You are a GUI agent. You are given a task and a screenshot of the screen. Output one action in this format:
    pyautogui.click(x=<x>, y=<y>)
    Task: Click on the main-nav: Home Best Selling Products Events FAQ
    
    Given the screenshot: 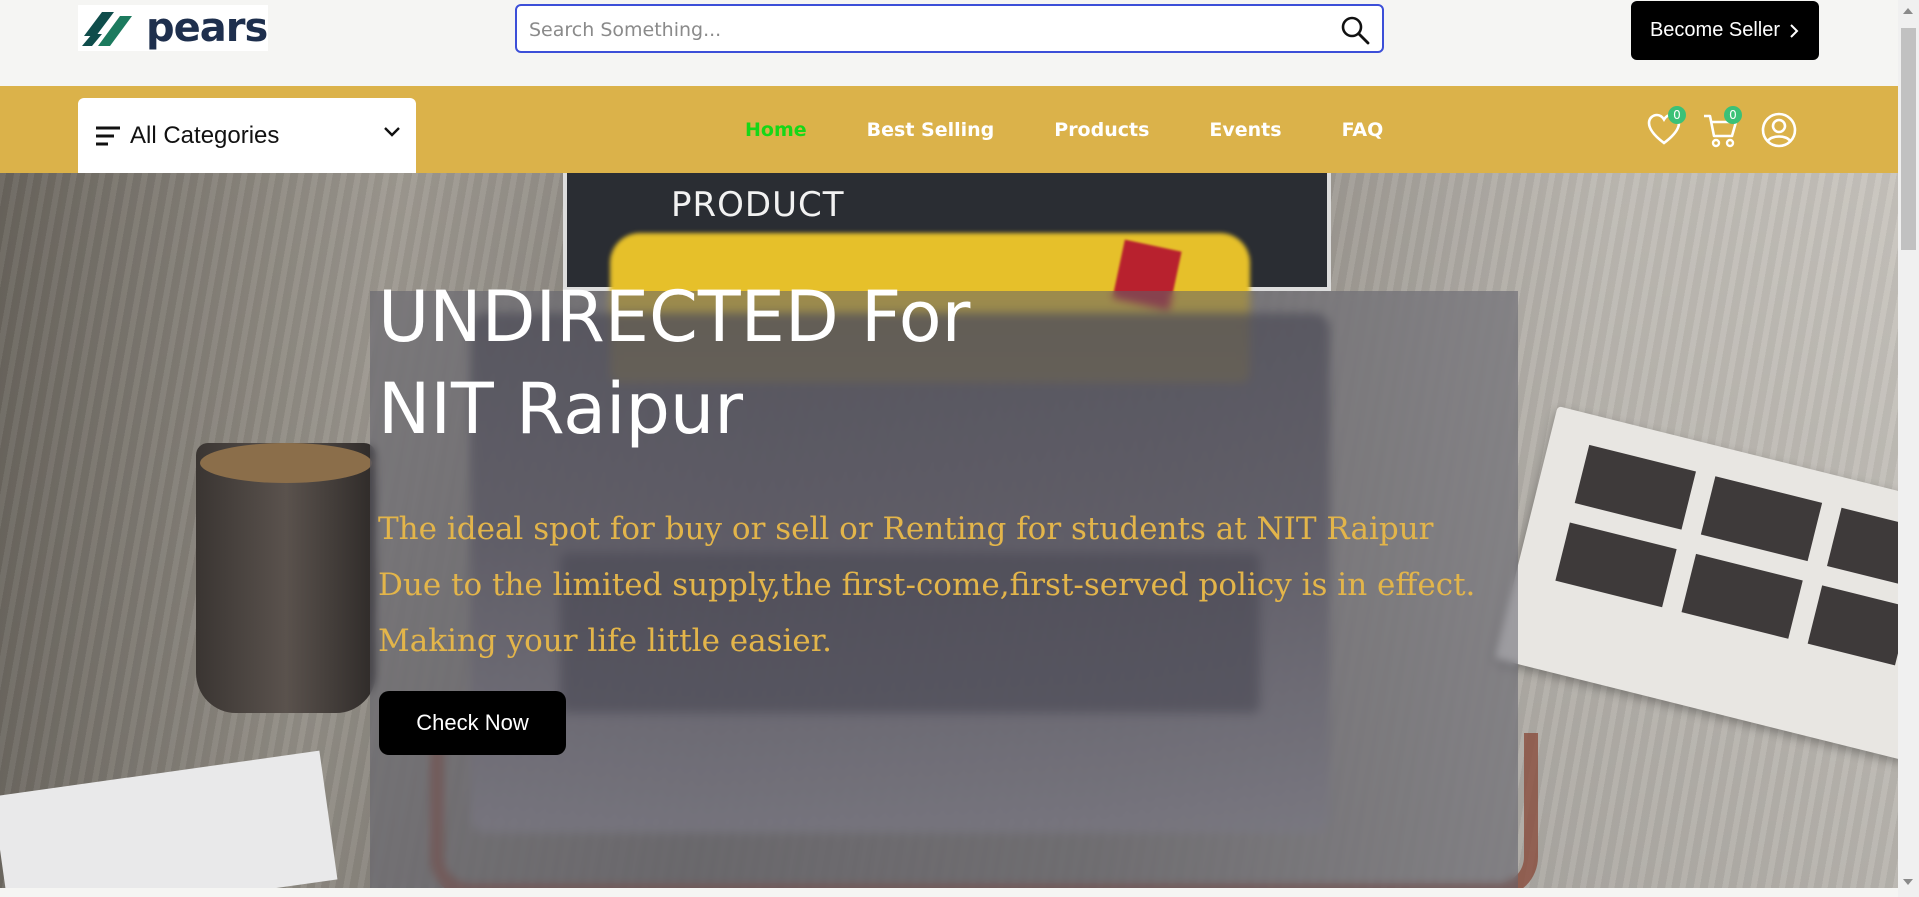 What is the action you would take?
    pyautogui.click(x=1081, y=129)
    